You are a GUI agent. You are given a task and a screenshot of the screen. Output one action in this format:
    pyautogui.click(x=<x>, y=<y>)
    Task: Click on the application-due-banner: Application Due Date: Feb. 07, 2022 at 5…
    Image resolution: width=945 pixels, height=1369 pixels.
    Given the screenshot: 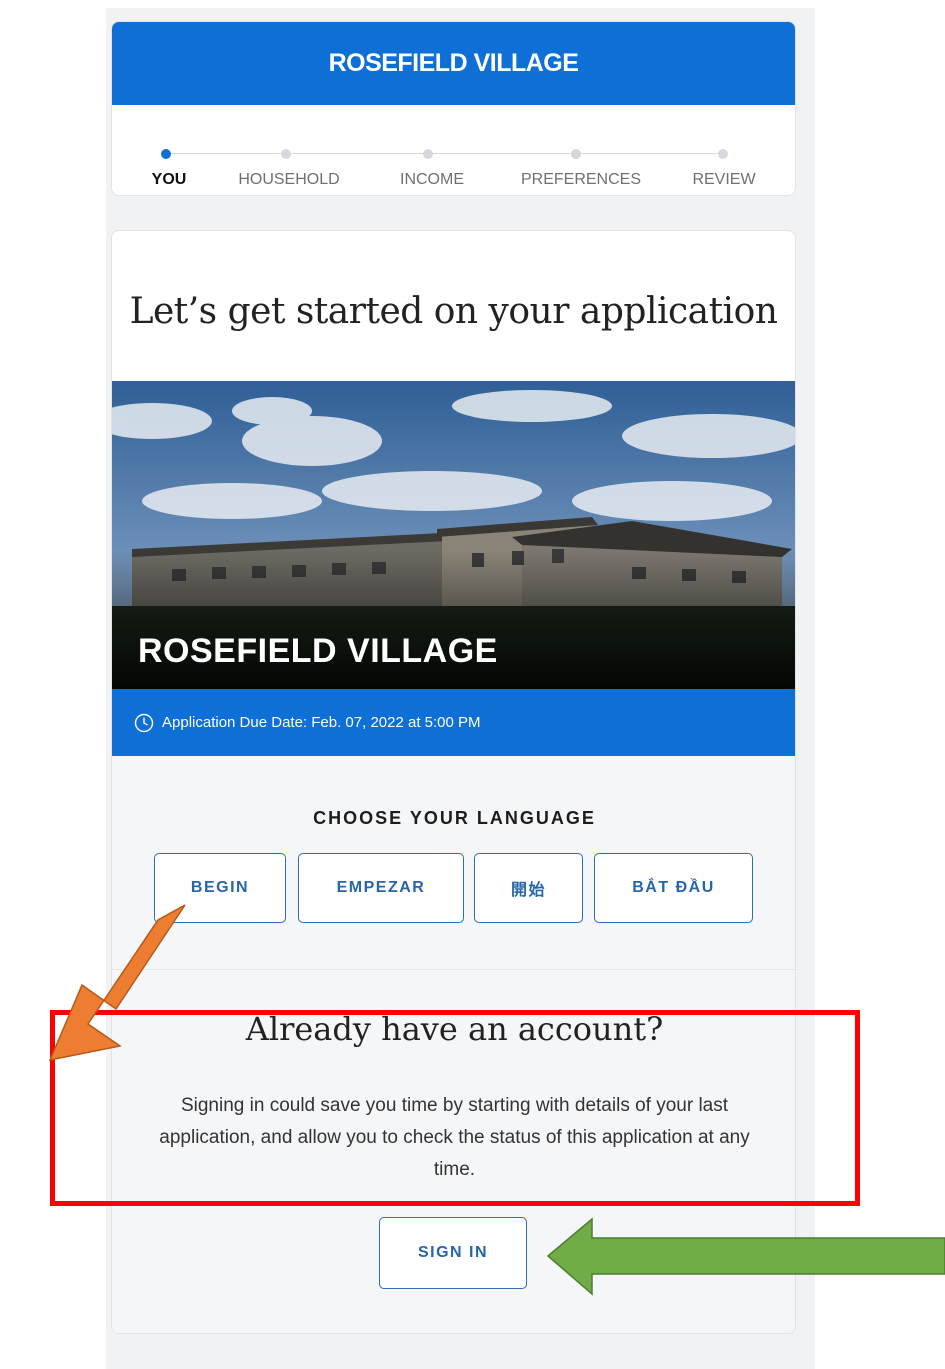 What is the action you would take?
    pyautogui.click(x=453, y=722)
    